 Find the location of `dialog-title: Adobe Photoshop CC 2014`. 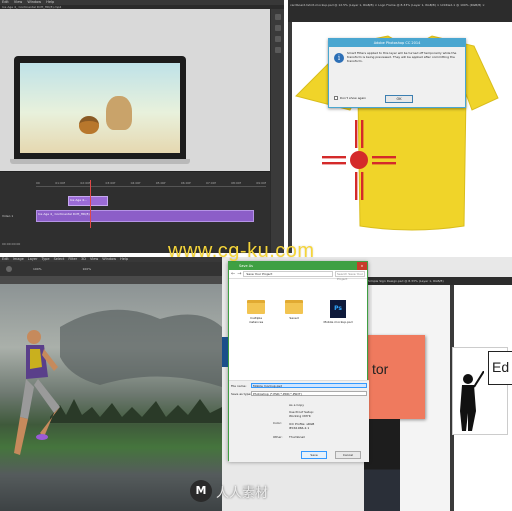

dialog-title: Adobe Photoshop CC 2014 is located at coordinates (397, 43).